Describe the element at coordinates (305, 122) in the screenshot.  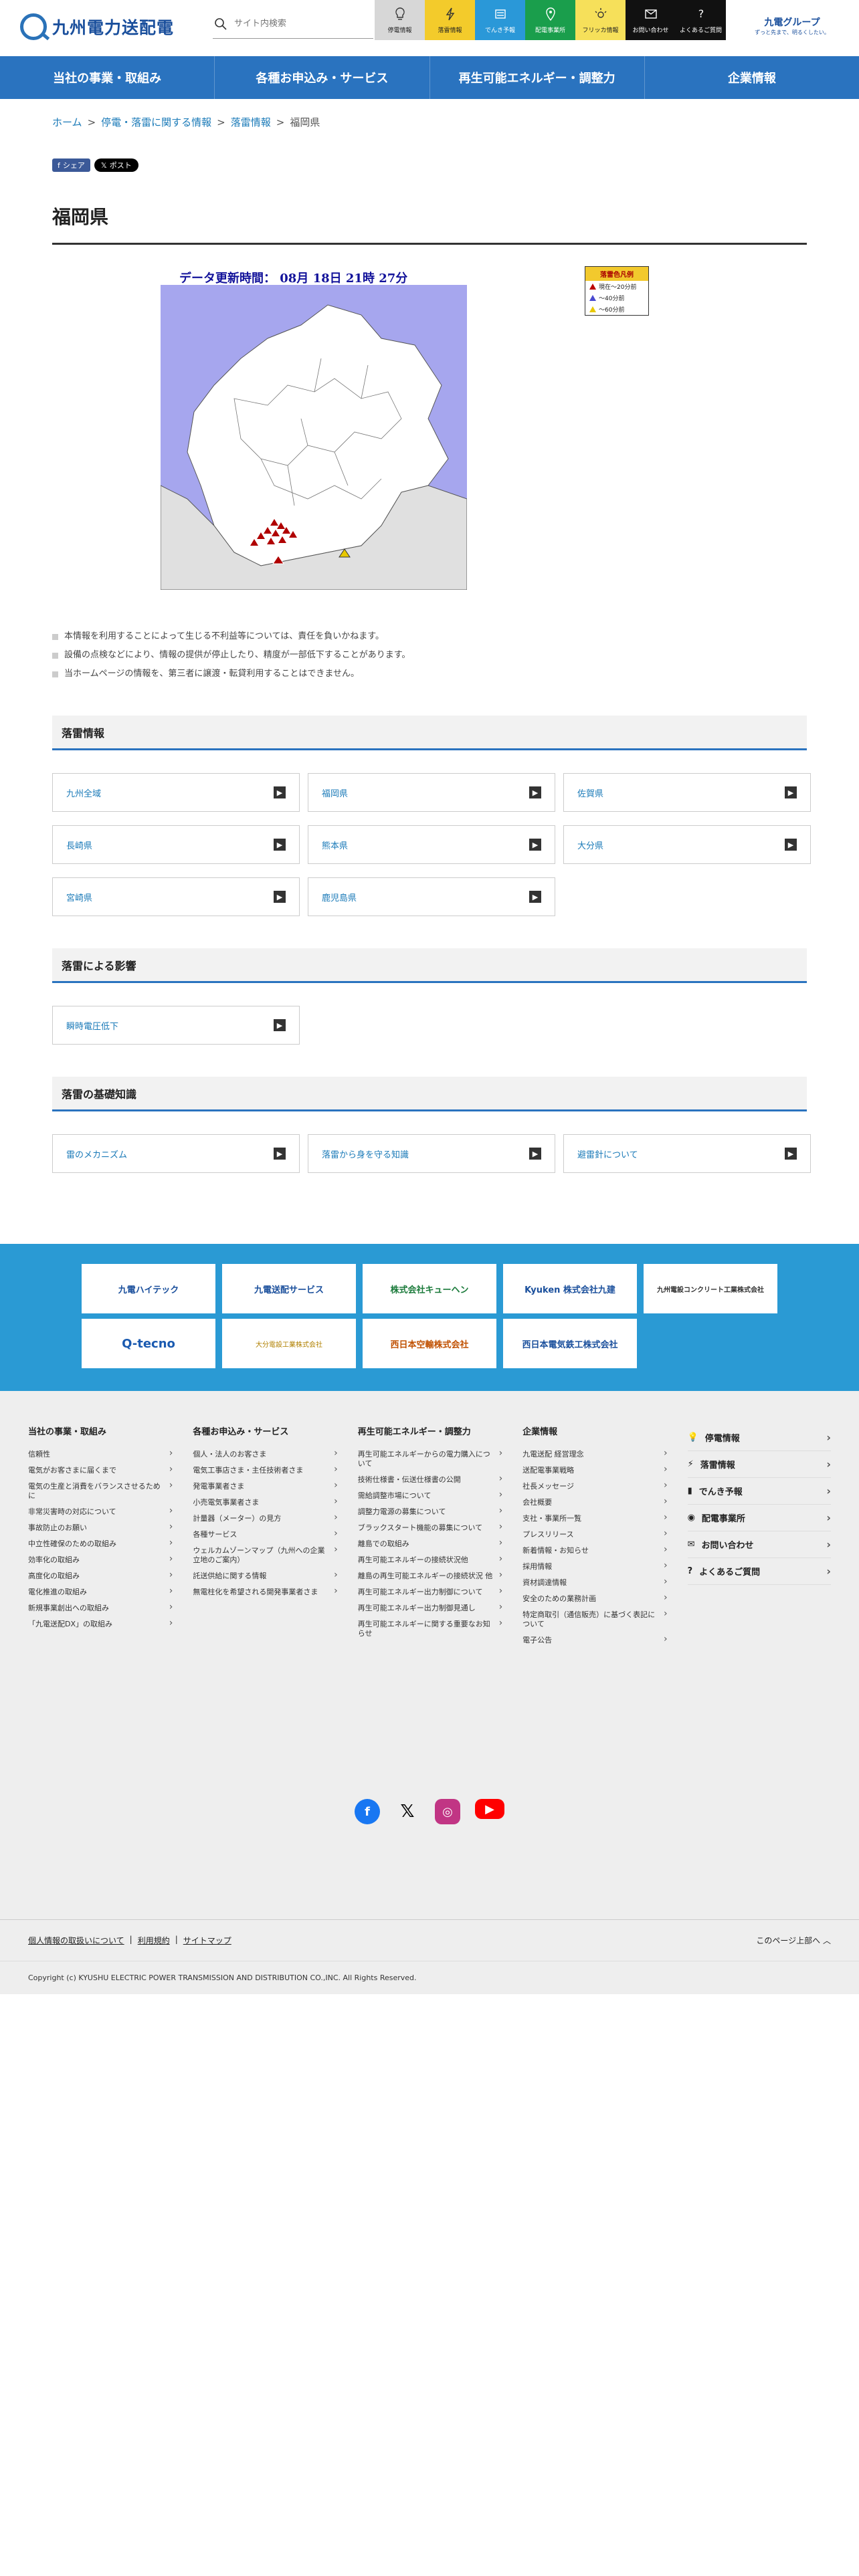
I see `breadcrumb-current: 福岡県` at that location.